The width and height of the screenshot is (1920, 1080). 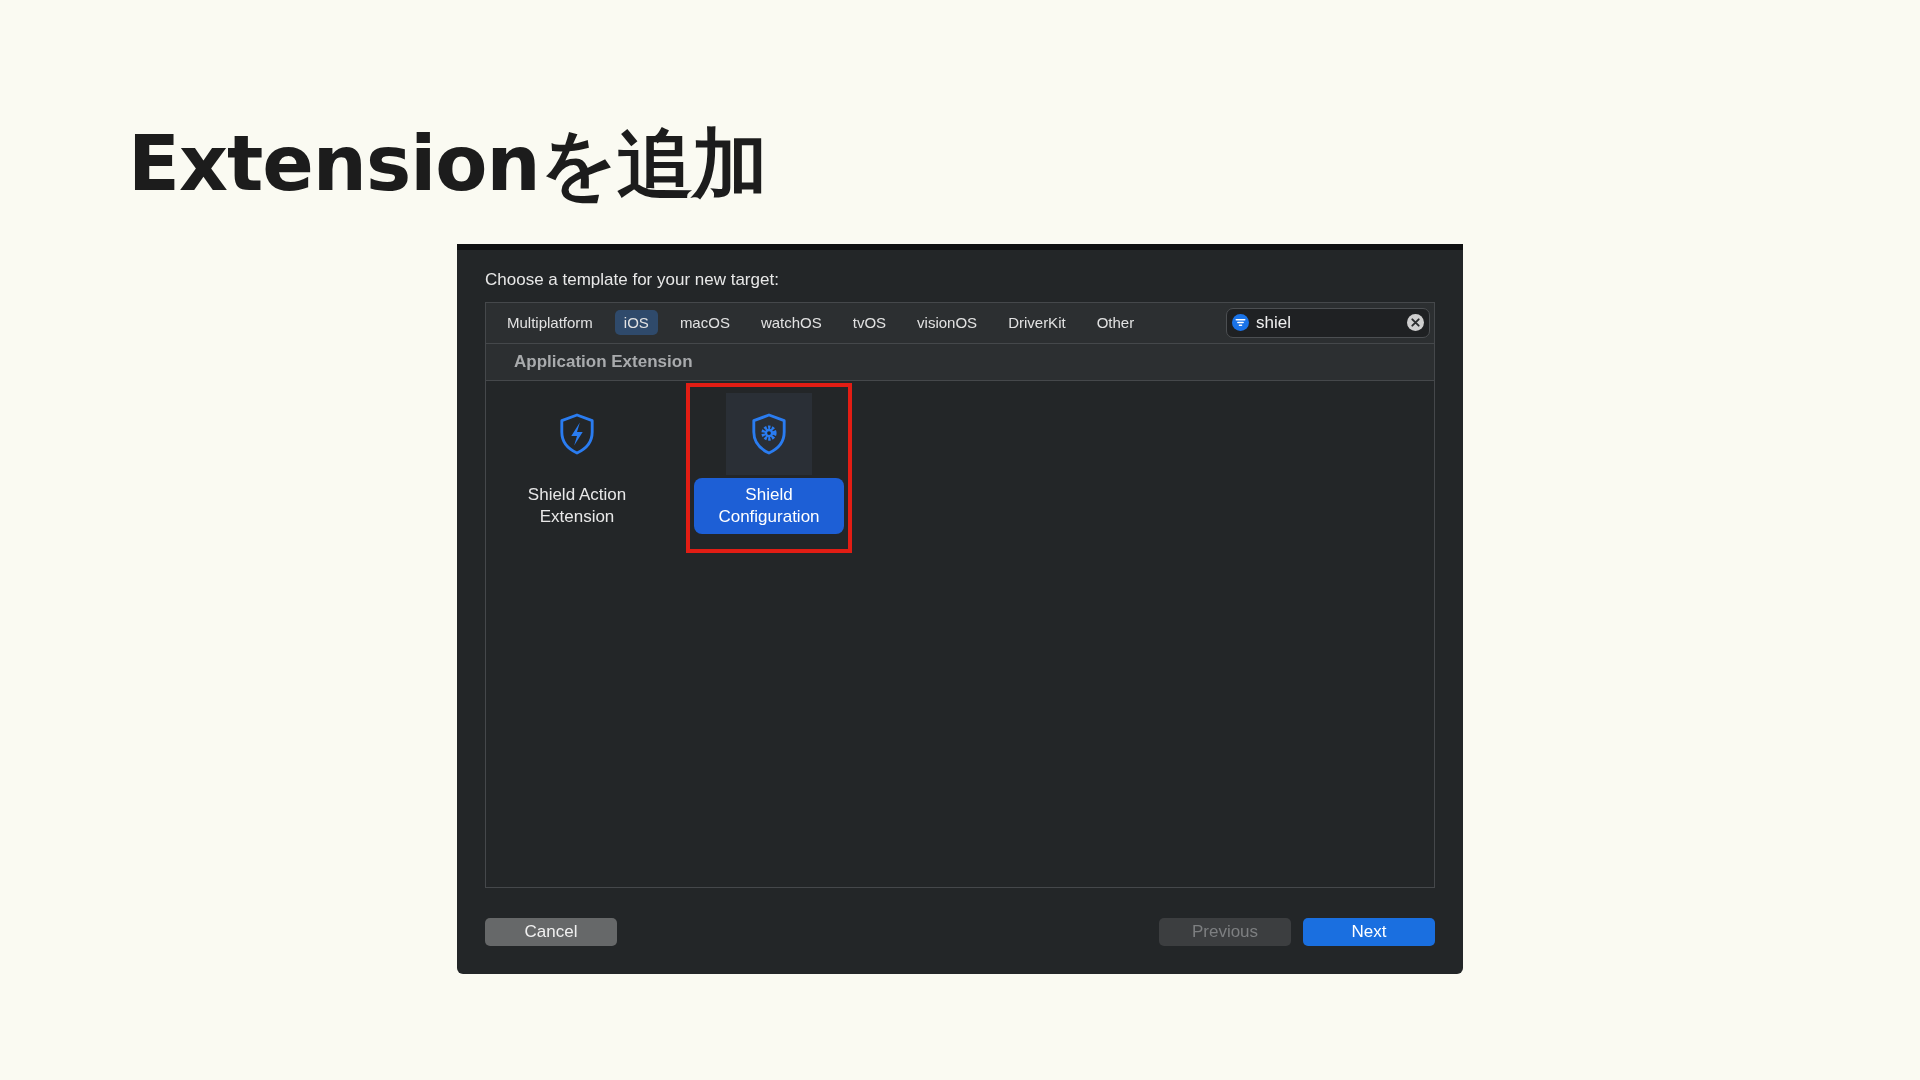 I want to click on template-item: Shield Configuration, so click(x=769, y=467).